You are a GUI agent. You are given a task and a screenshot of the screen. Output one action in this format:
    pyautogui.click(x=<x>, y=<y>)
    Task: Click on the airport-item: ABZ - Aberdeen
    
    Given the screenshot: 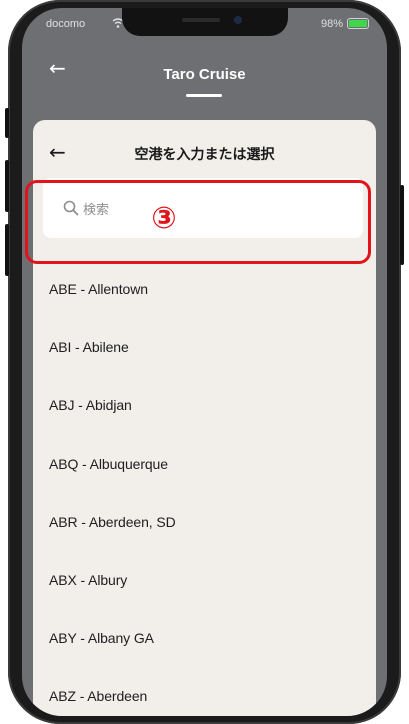 What is the action you would take?
    pyautogui.click(x=204, y=691)
    